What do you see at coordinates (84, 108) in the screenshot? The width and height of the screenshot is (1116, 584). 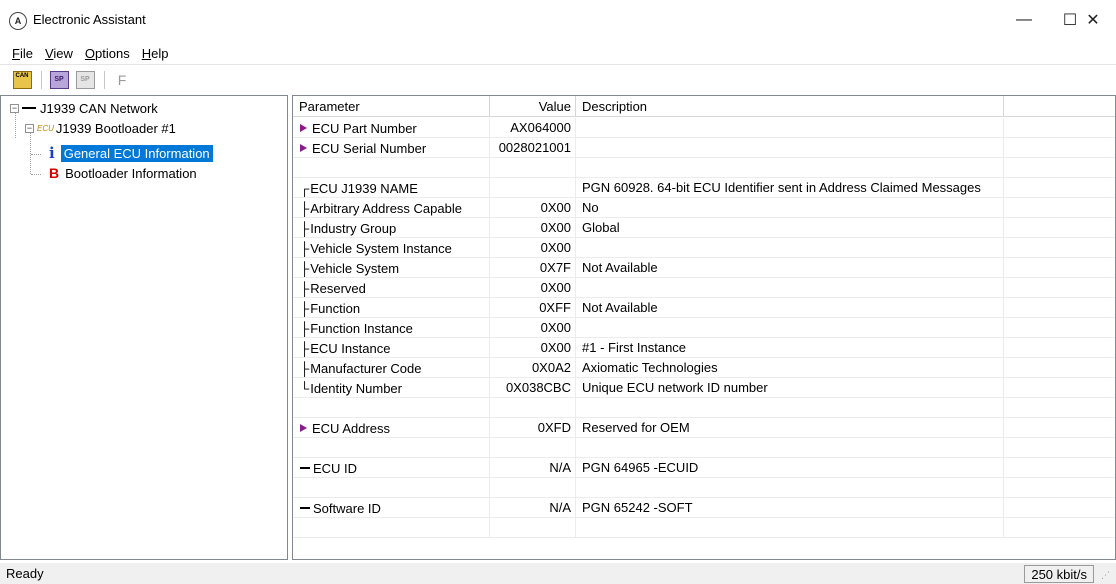 I see `tree-node-network: − J1939 CAN Network` at bounding box center [84, 108].